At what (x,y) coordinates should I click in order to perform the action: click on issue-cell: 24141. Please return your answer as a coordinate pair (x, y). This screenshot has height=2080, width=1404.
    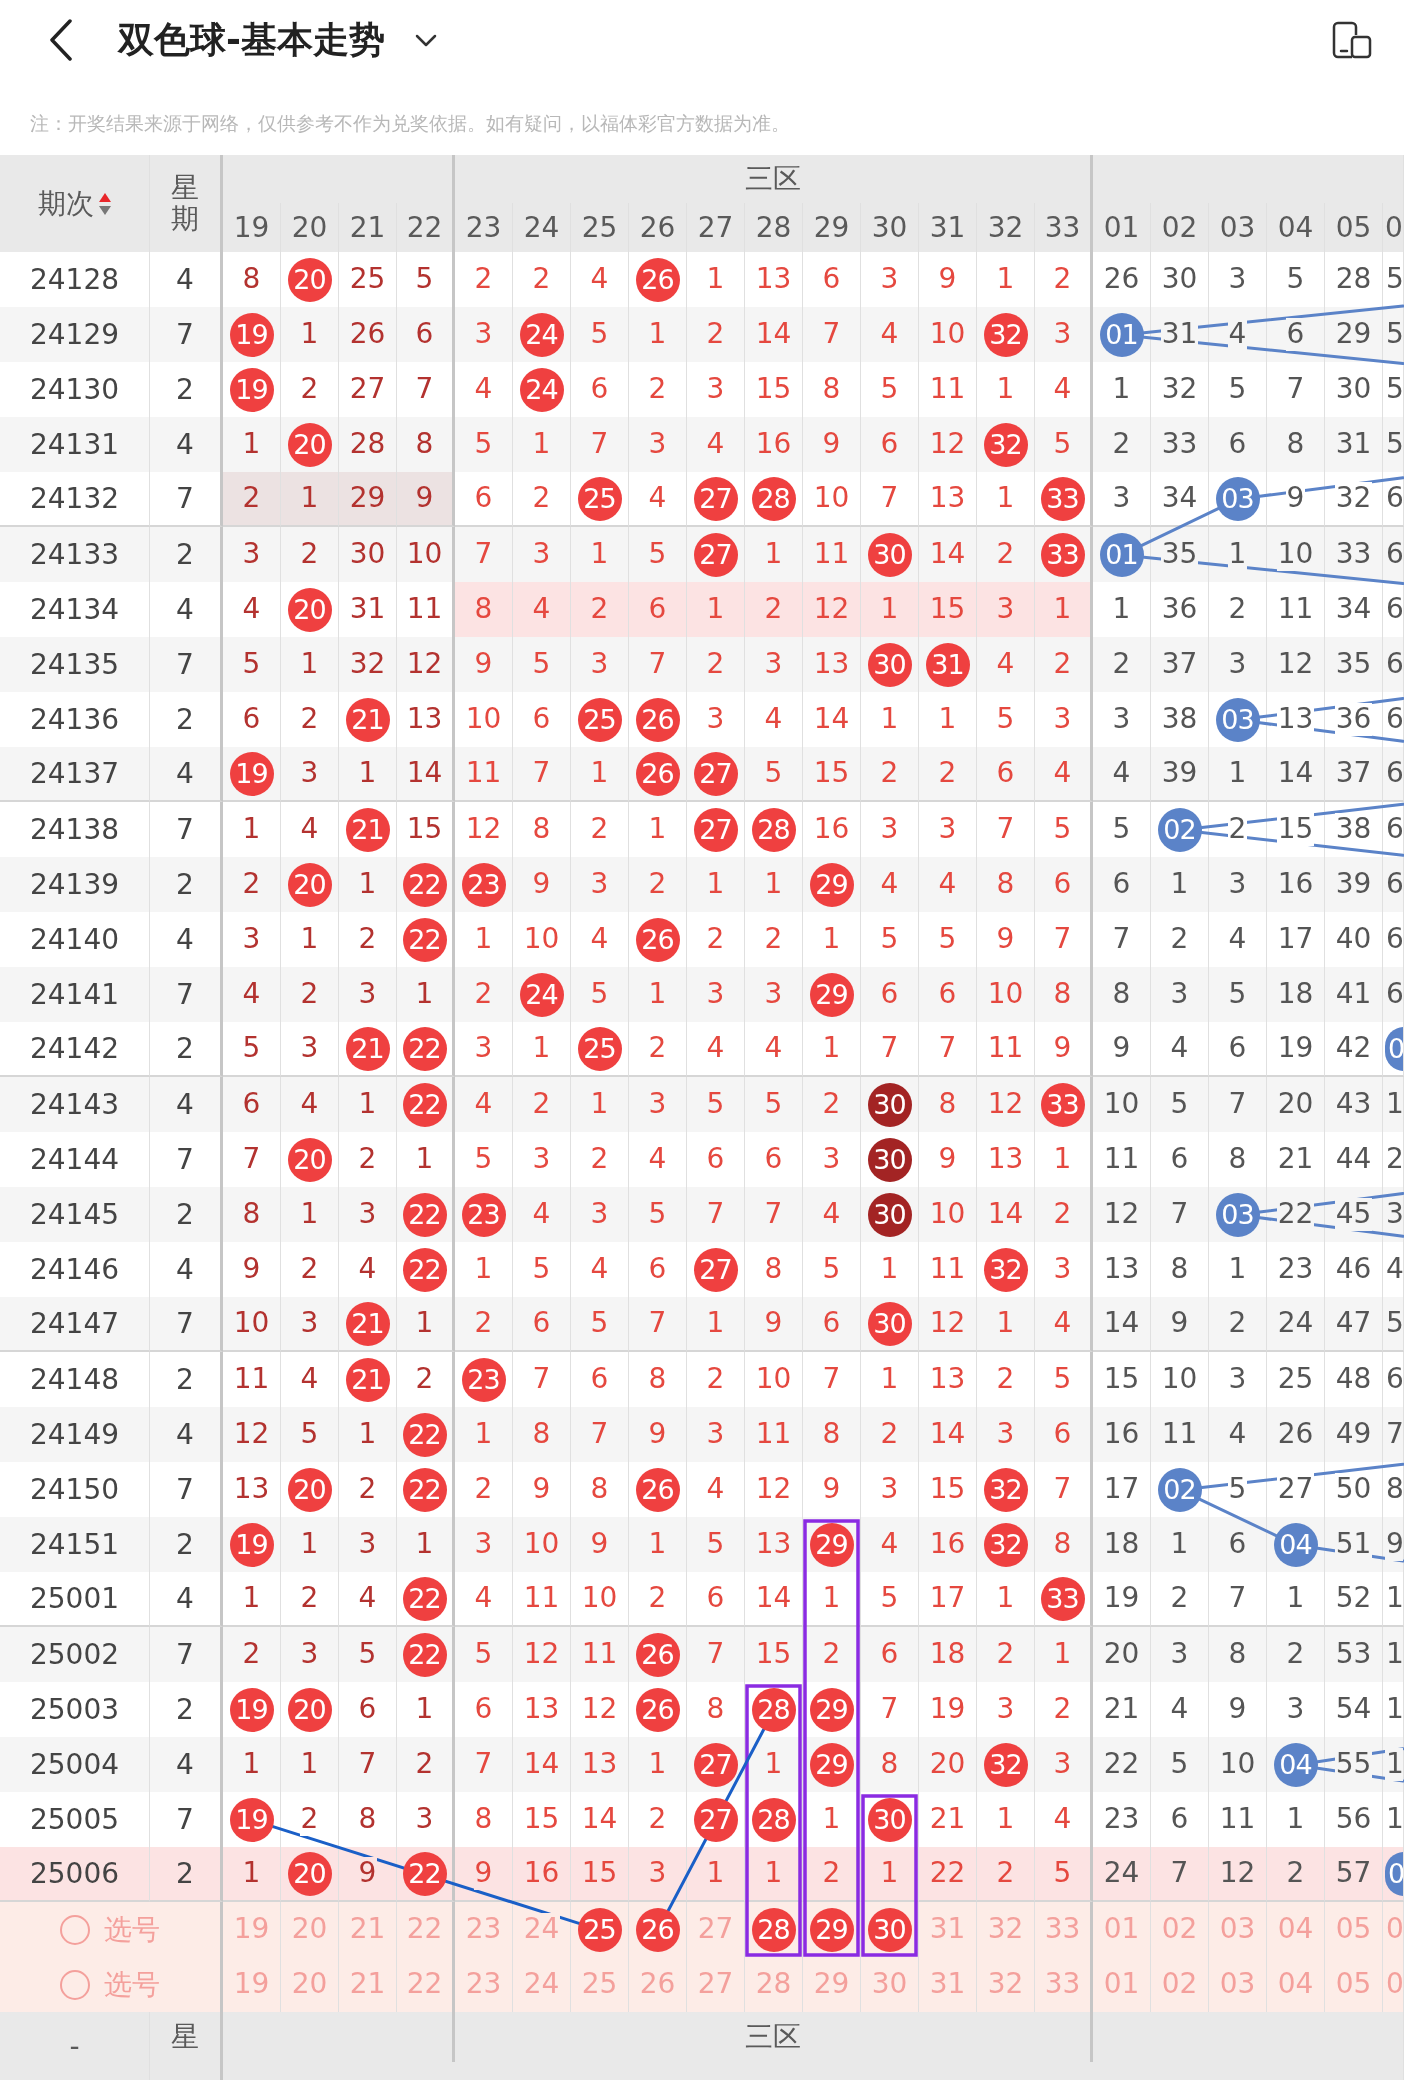
    Looking at the image, I should click on (75, 994).